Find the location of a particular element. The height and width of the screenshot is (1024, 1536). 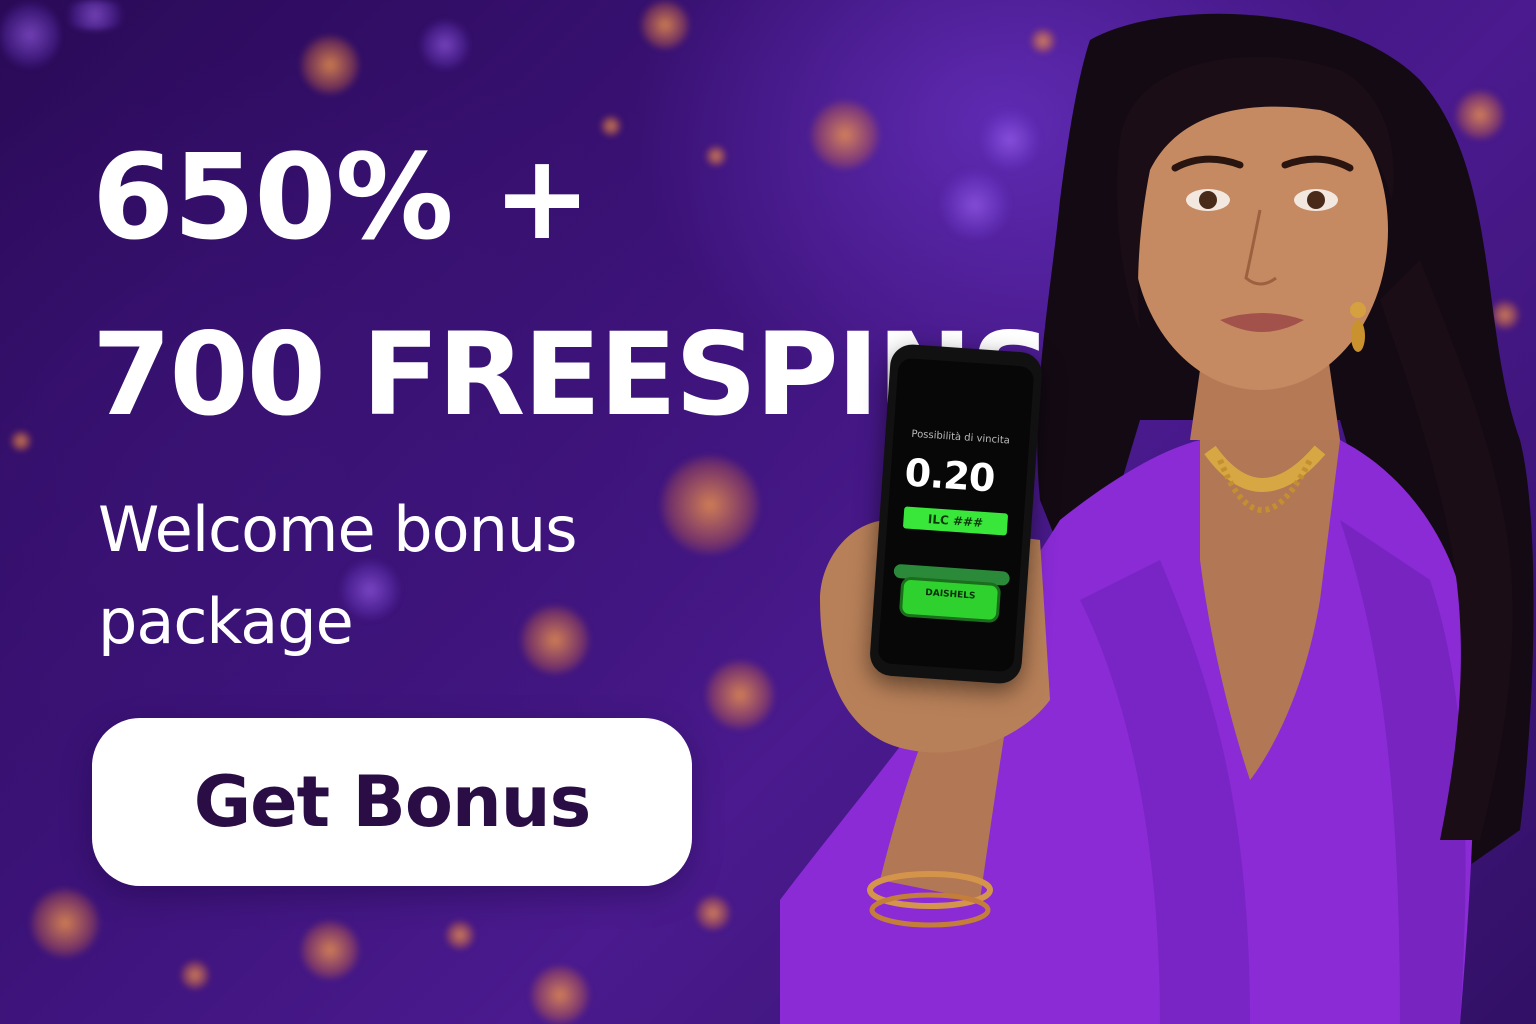

phone-caption: Possibilità di vincita is located at coordinates (961, 437).